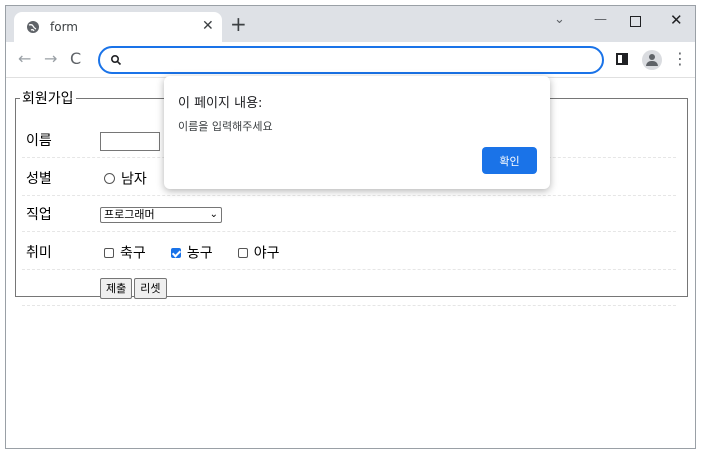  I want to click on gender-option-male: 남자, so click(125, 178).